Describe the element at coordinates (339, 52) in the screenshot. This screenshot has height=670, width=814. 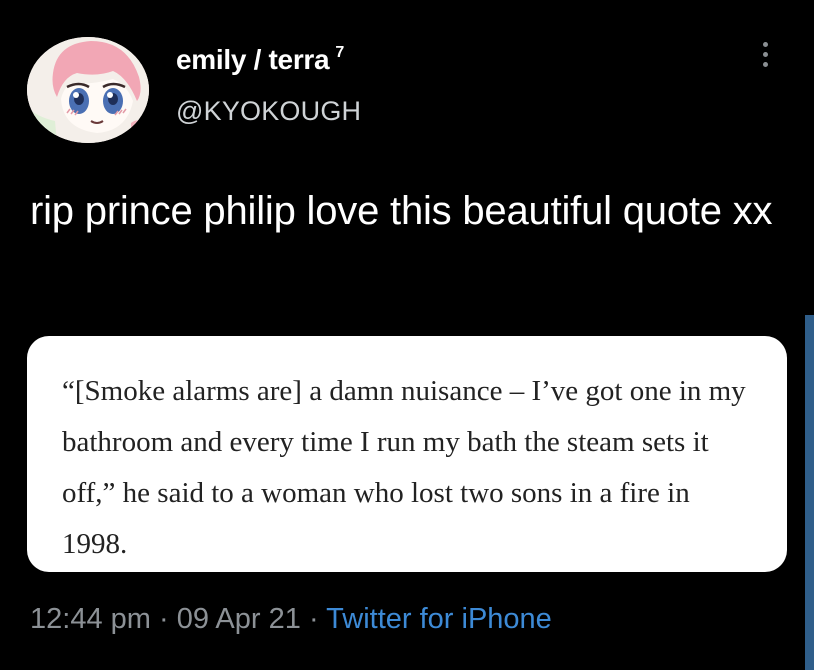
I see `name-badge: 7` at that location.